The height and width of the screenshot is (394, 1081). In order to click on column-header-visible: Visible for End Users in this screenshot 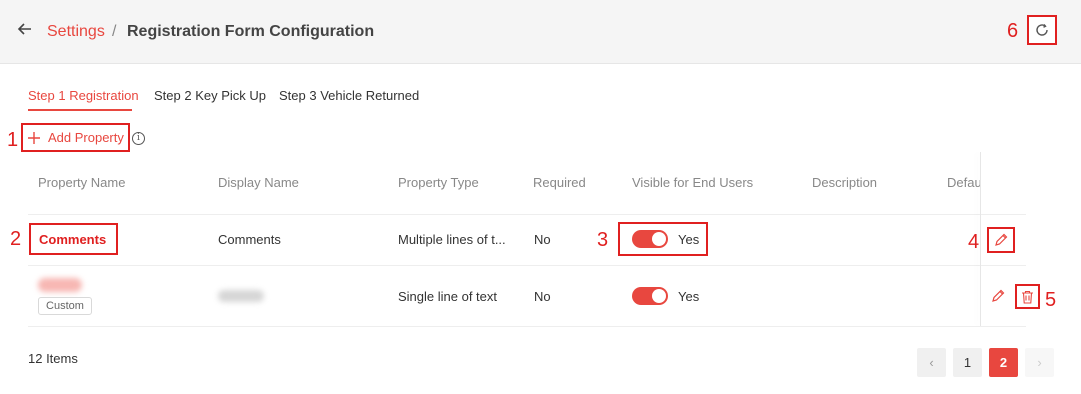, I will do `click(693, 182)`.